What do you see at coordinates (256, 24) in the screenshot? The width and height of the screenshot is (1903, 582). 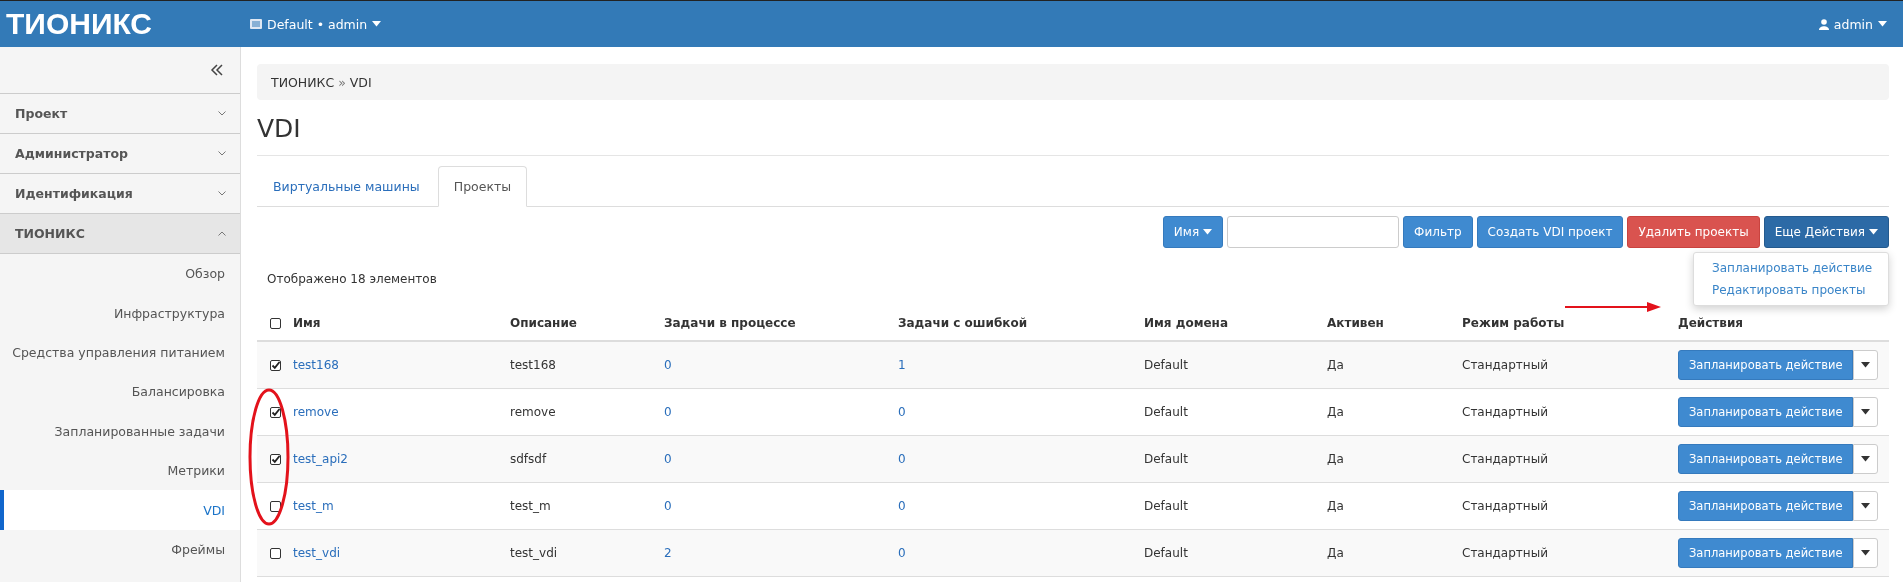 I see `server-icon` at bounding box center [256, 24].